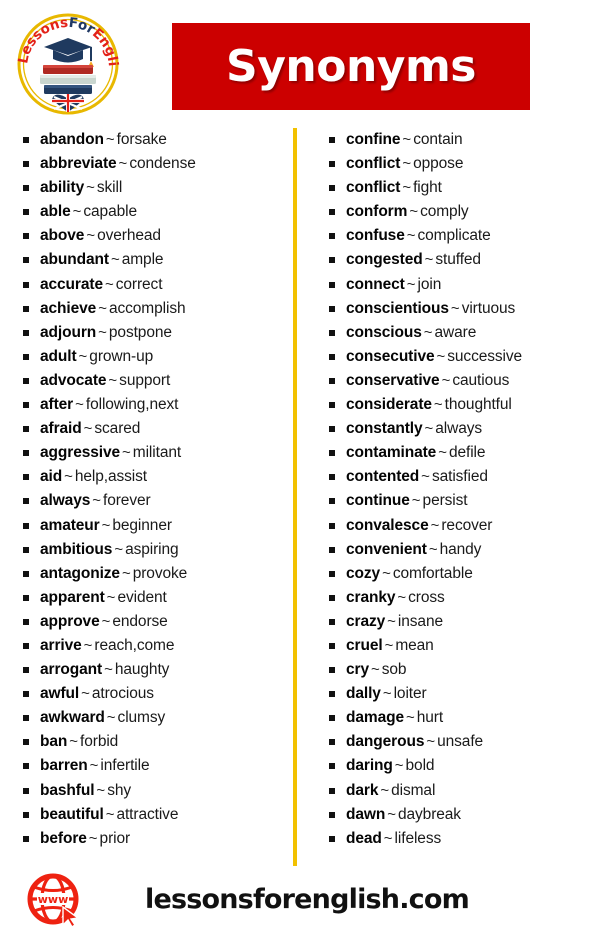  I want to click on synonym-word: bold, so click(420, 766).